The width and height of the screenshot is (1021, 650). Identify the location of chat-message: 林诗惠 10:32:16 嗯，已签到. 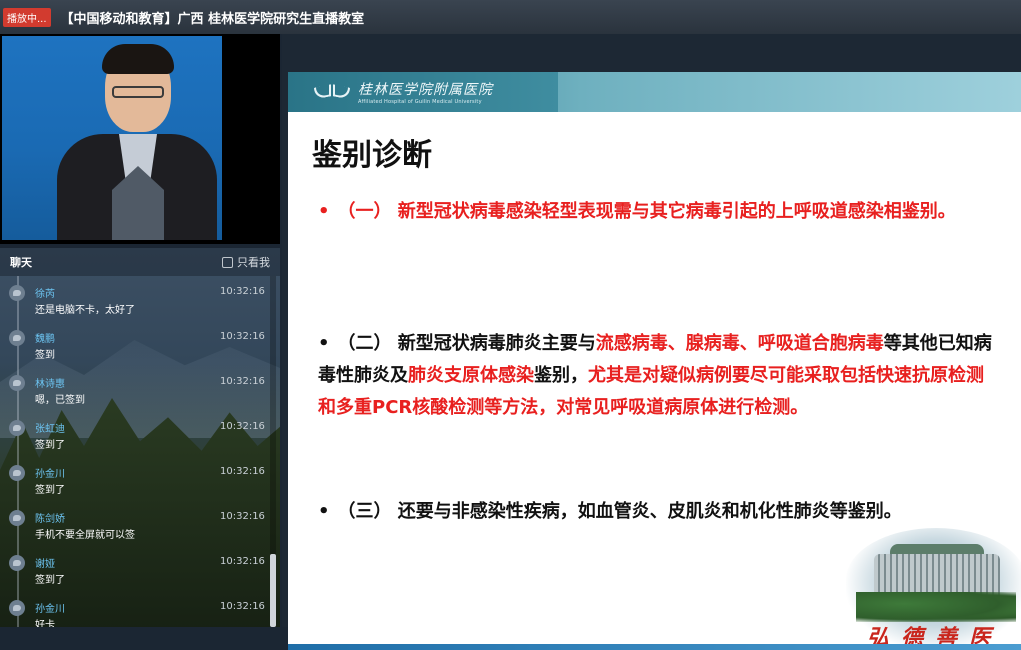
(135, 388).